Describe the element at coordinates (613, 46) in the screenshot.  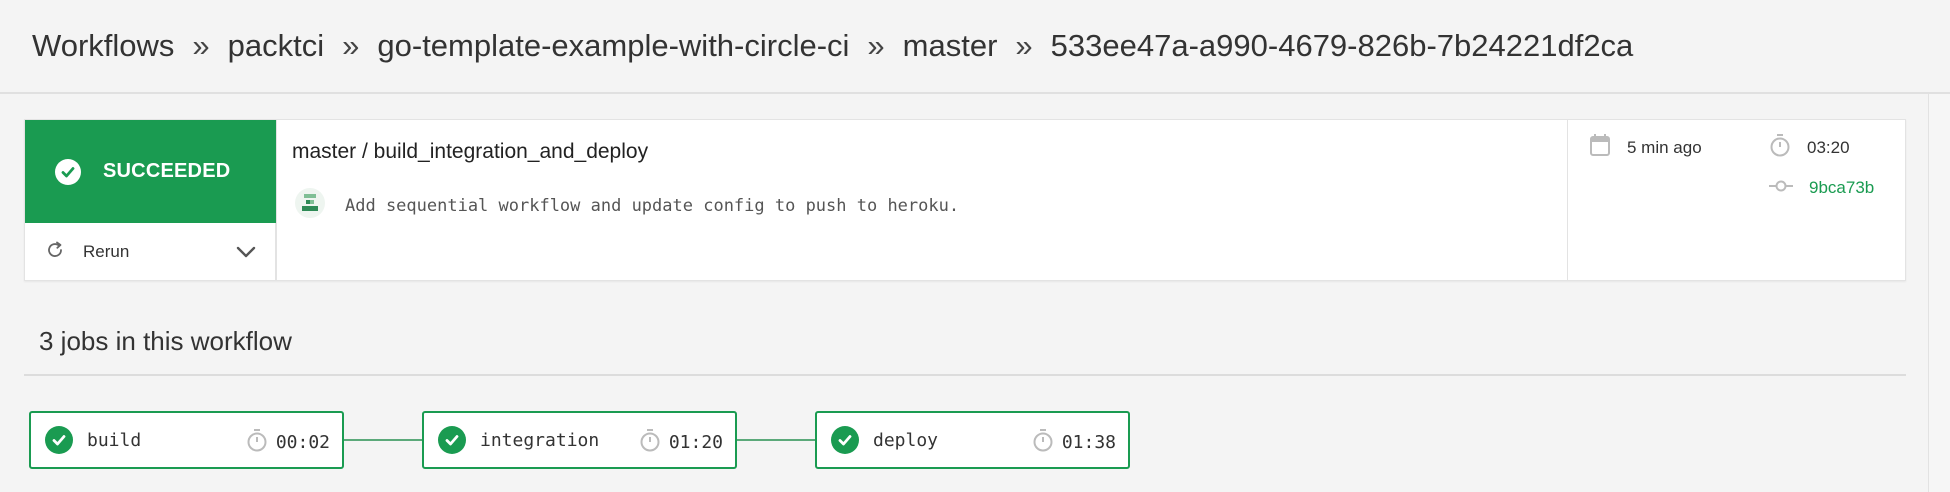
I see `breadcrumb-project: go-template-example-with-circle-ci` at that location.